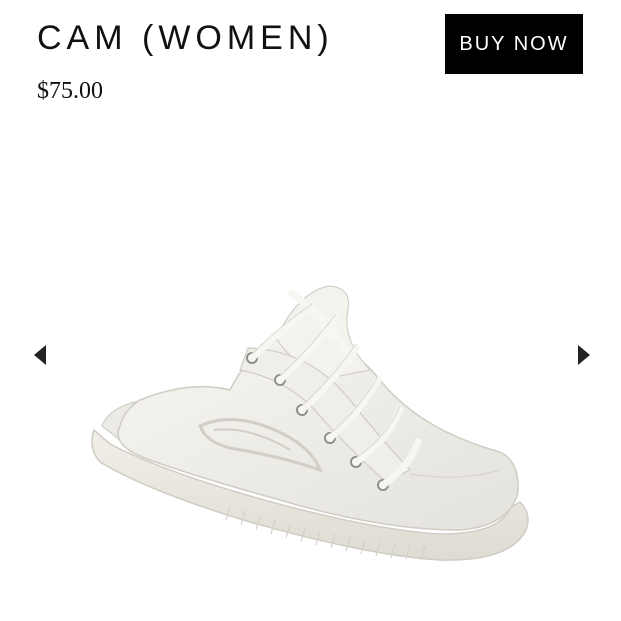 The width and height of the screenshot is (621, 621). I want to click on triangle-right-icon, so click(583, 355).